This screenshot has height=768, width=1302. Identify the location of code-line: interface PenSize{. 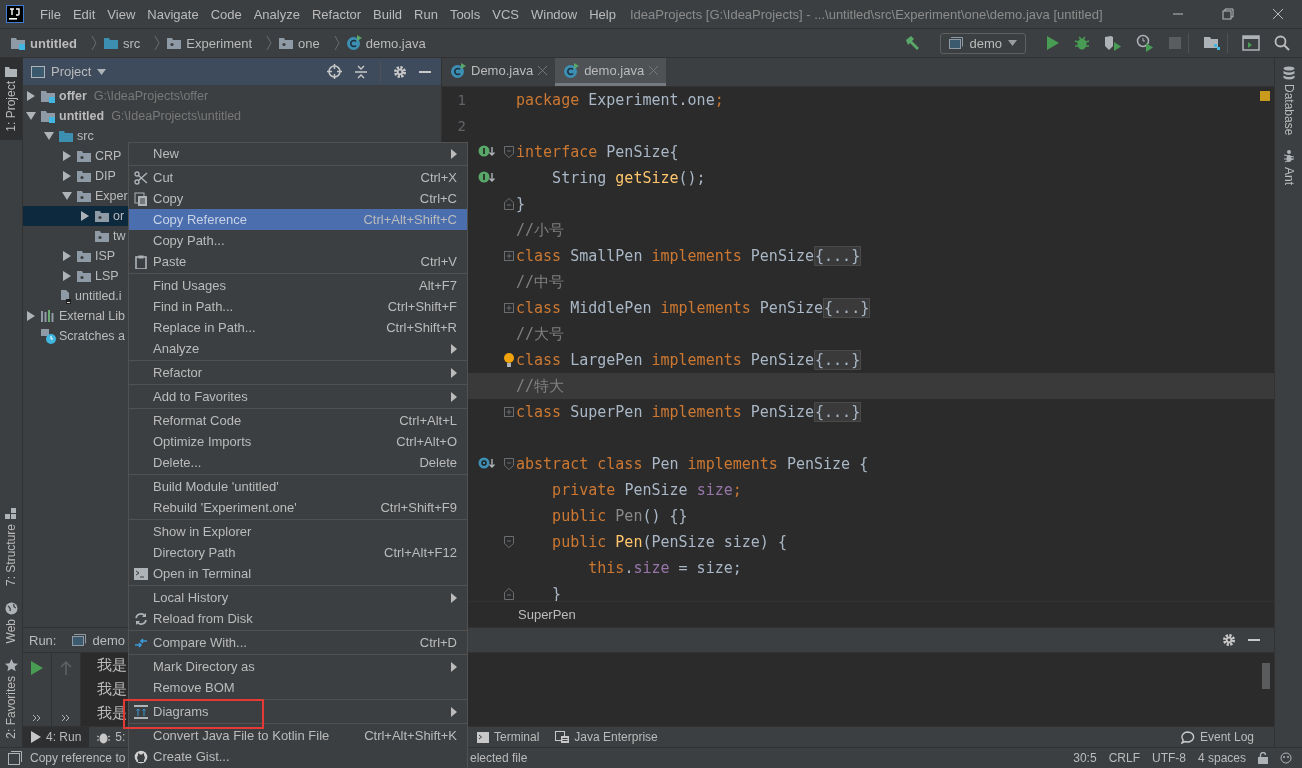
(597, 152).